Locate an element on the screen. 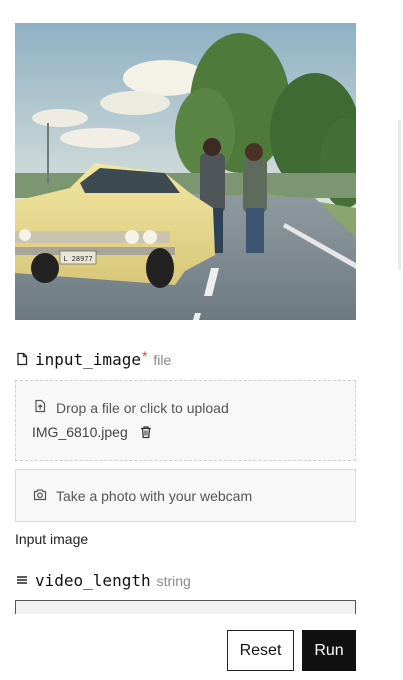 The image size is (403, 680). file-name: IMG_6810.jpeg is located at coordinates (80, 432).